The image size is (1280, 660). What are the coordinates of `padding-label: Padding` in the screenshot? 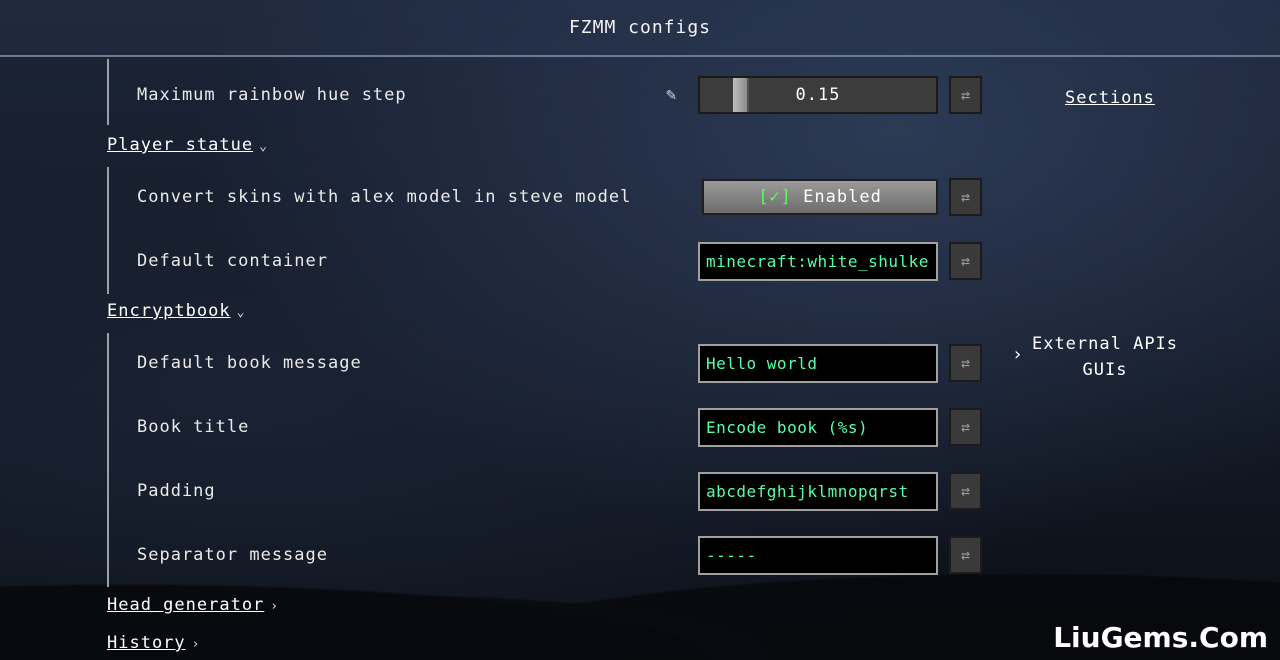 It's located at (176, 491).